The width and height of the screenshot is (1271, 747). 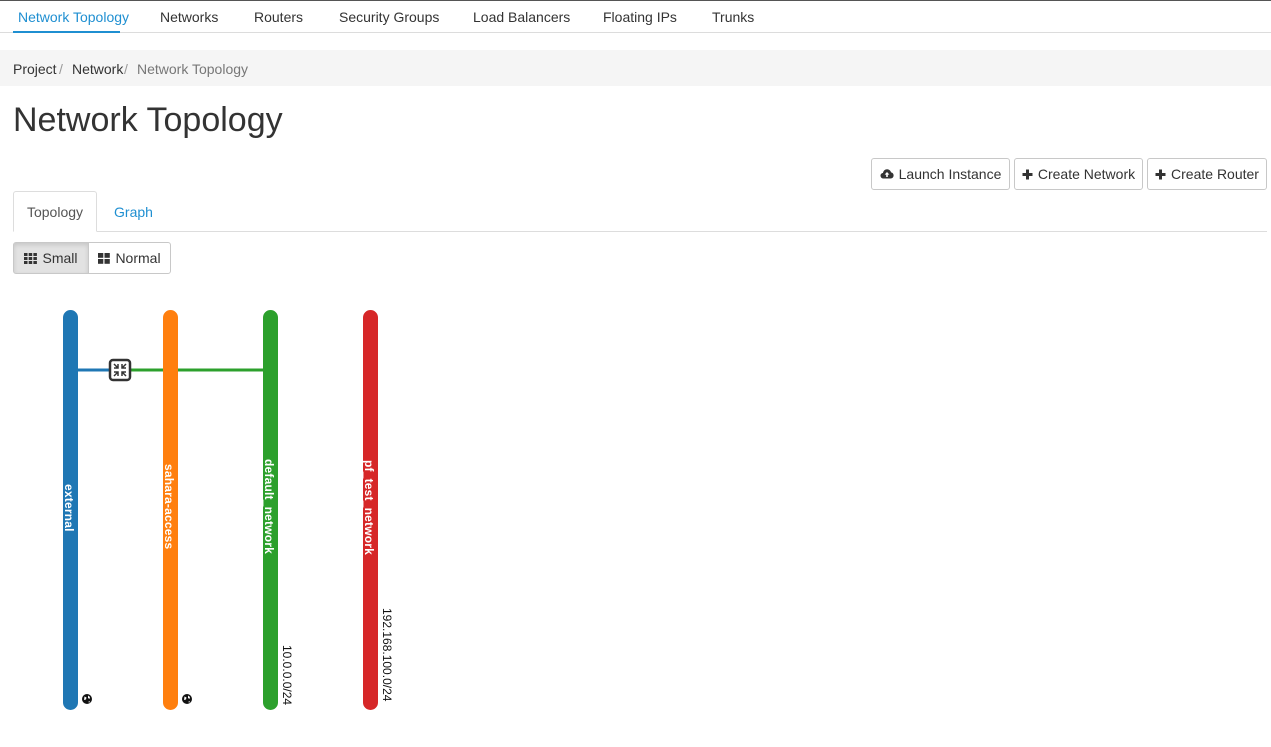 What do you see at coordinates (269, 507) in the screenshot?
I see `network-label-default-network: default_network` at bounding box center [269, 507].